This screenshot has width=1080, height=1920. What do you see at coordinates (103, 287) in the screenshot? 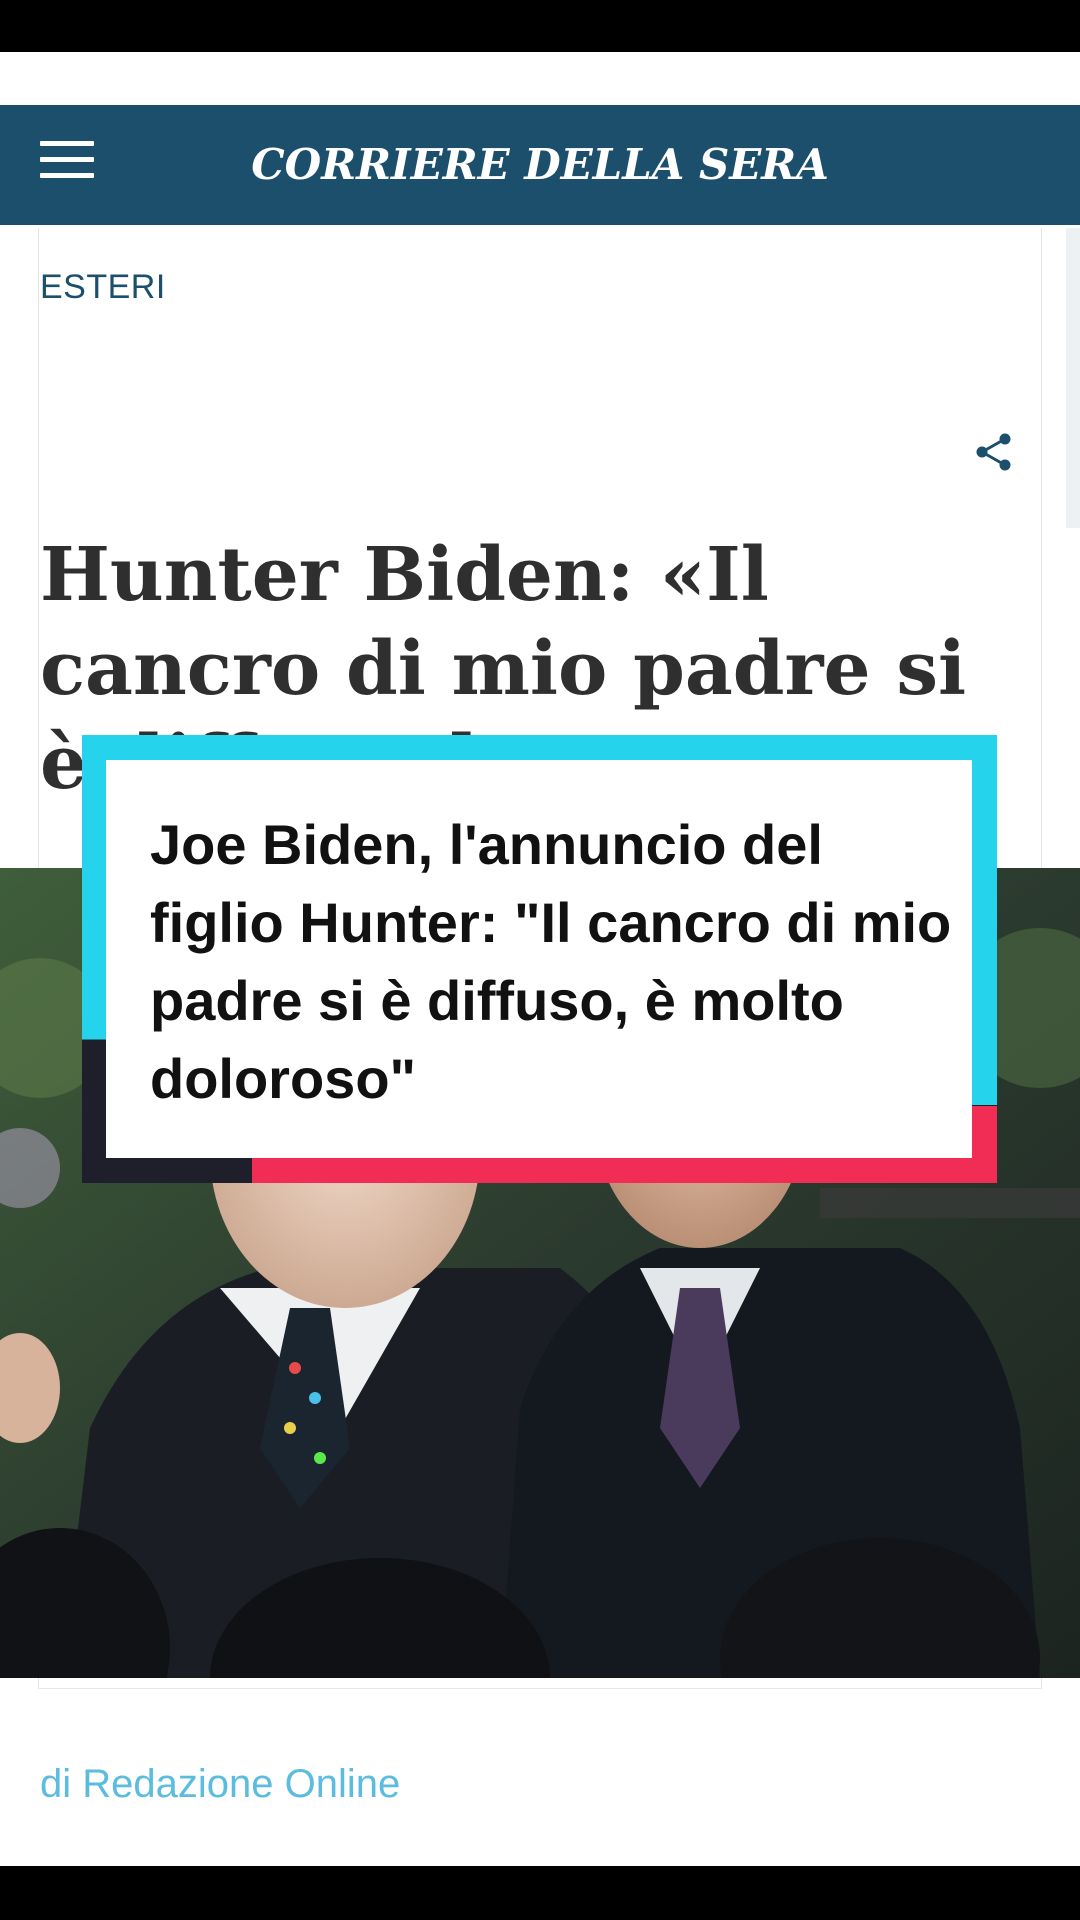
I see `article-category: ESTERI` at bounding box center [103, 287].